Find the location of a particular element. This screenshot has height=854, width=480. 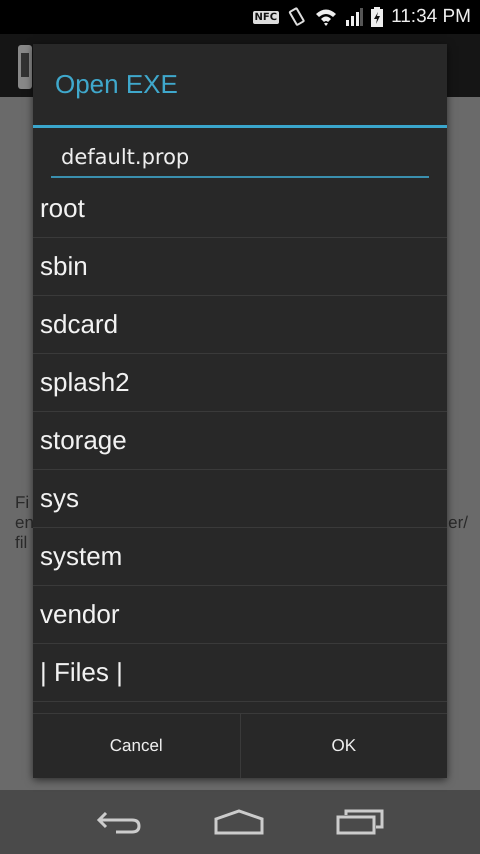

nfc-icon: NFC is located at coordinates (266, 17).